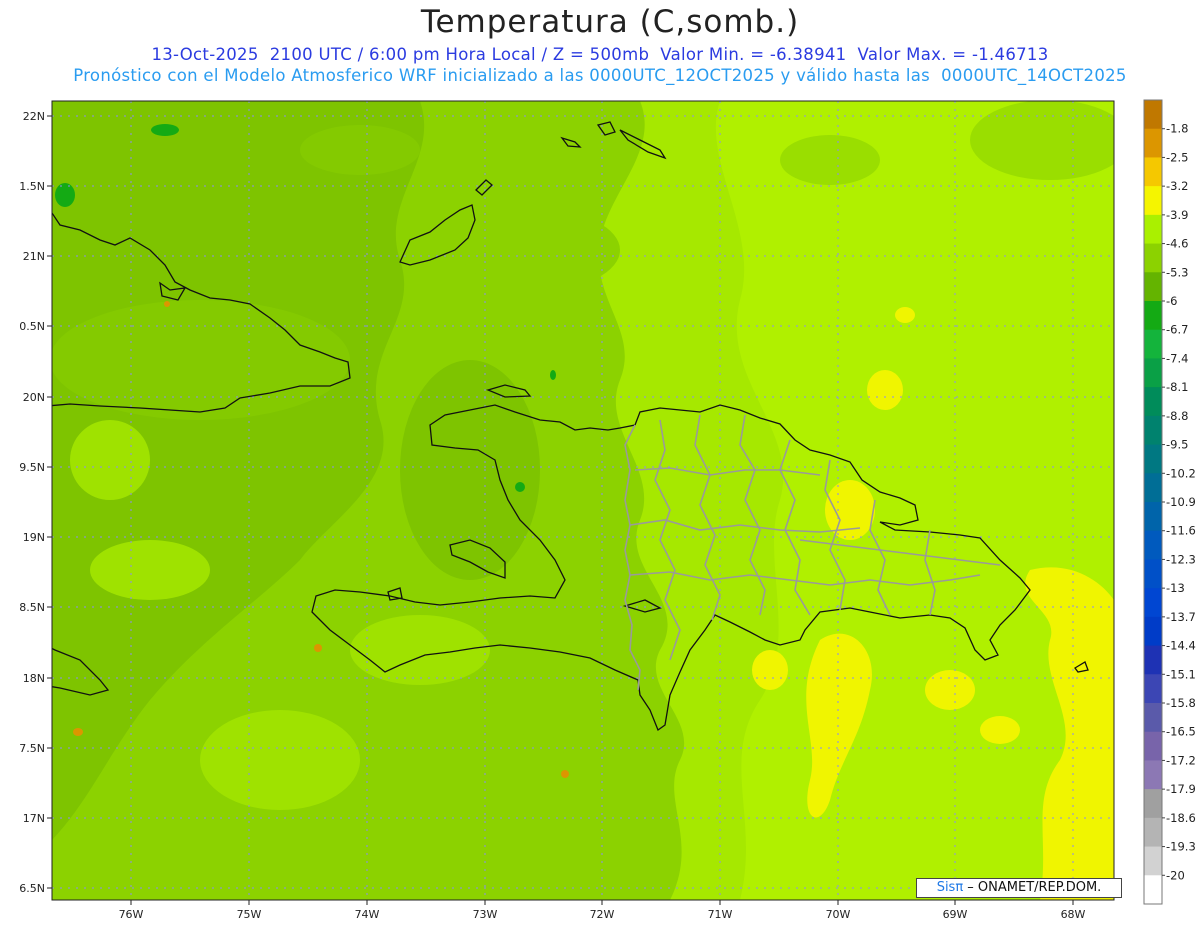 This screenshot has width=1200, height=927. What do you see at coordinates (955, 914) in the screenshot?
I see `x-tick-label: 69W` at bounding box center [955, 914].